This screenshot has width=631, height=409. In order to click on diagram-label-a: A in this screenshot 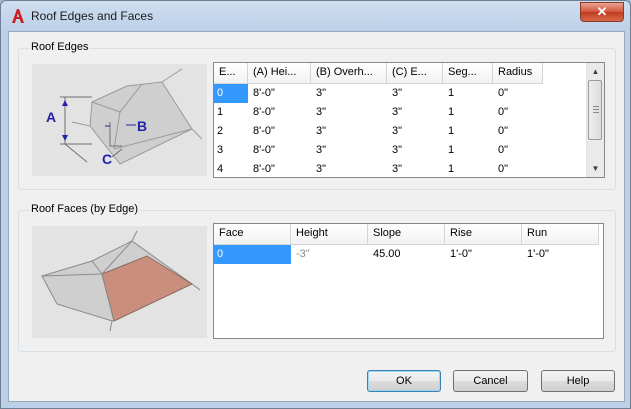, I will do `click(51, 117)`.